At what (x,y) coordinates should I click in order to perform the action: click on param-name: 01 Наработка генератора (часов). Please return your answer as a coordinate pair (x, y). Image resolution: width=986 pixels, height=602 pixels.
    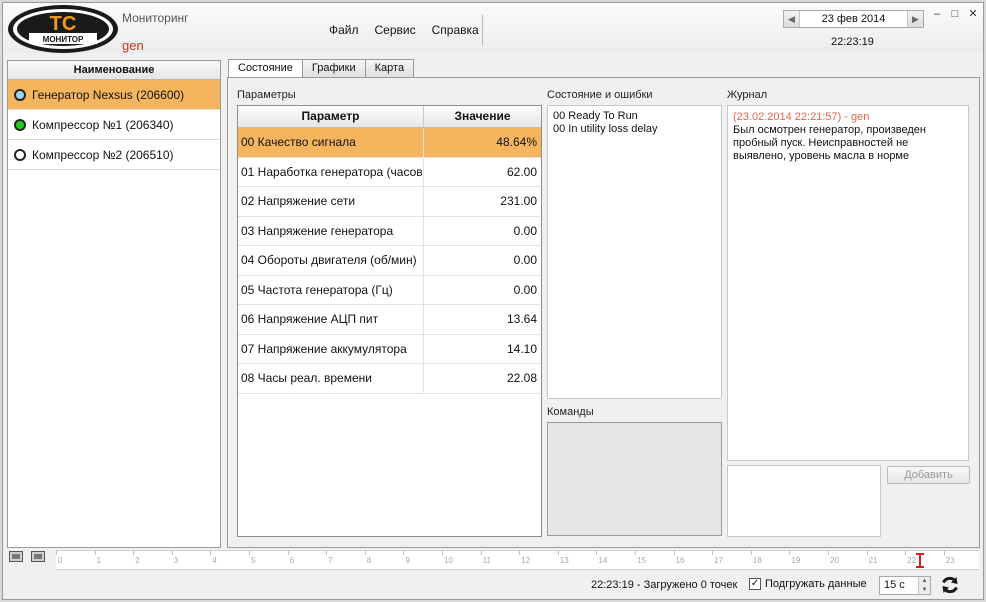
    Looking at the image, I should click on (331, 171).